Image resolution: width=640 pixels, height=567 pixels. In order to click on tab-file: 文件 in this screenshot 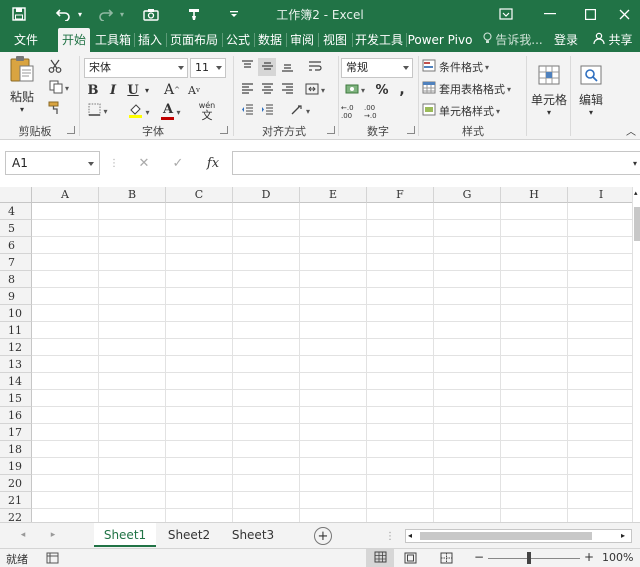, I will do `click(26, 40)`.